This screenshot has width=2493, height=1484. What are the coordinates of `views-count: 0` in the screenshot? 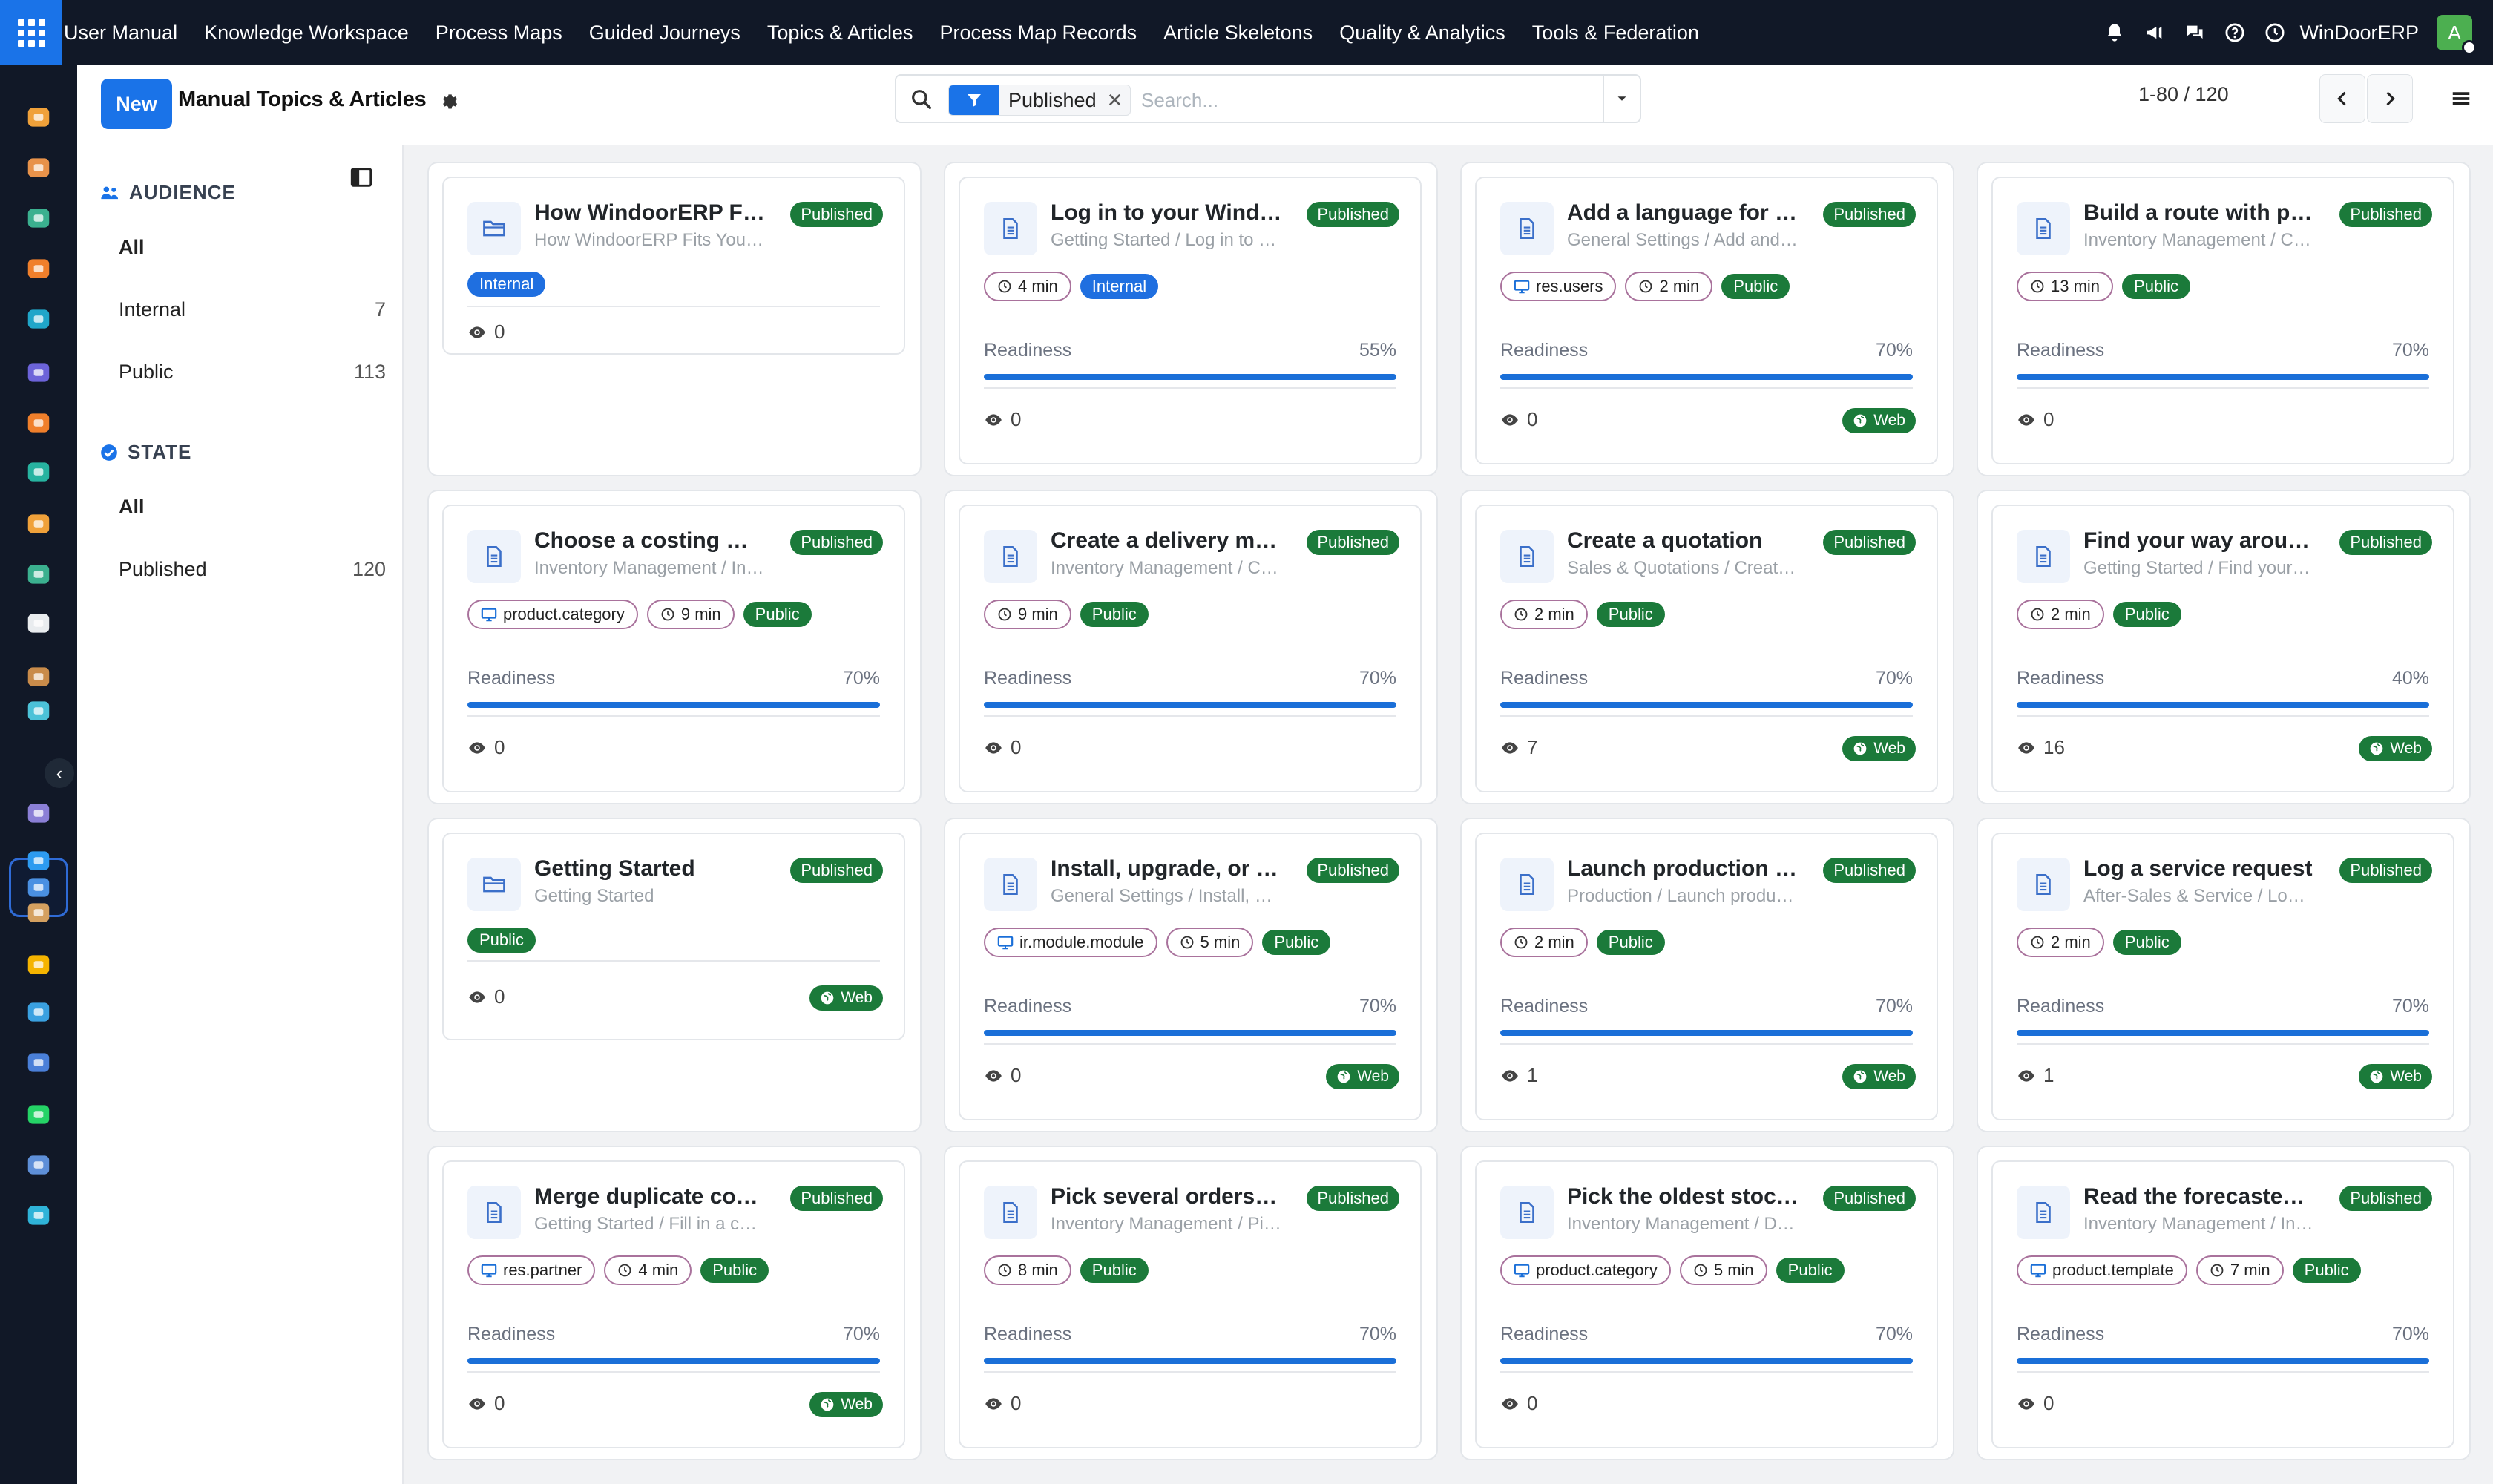 It's located at (1002, 419).